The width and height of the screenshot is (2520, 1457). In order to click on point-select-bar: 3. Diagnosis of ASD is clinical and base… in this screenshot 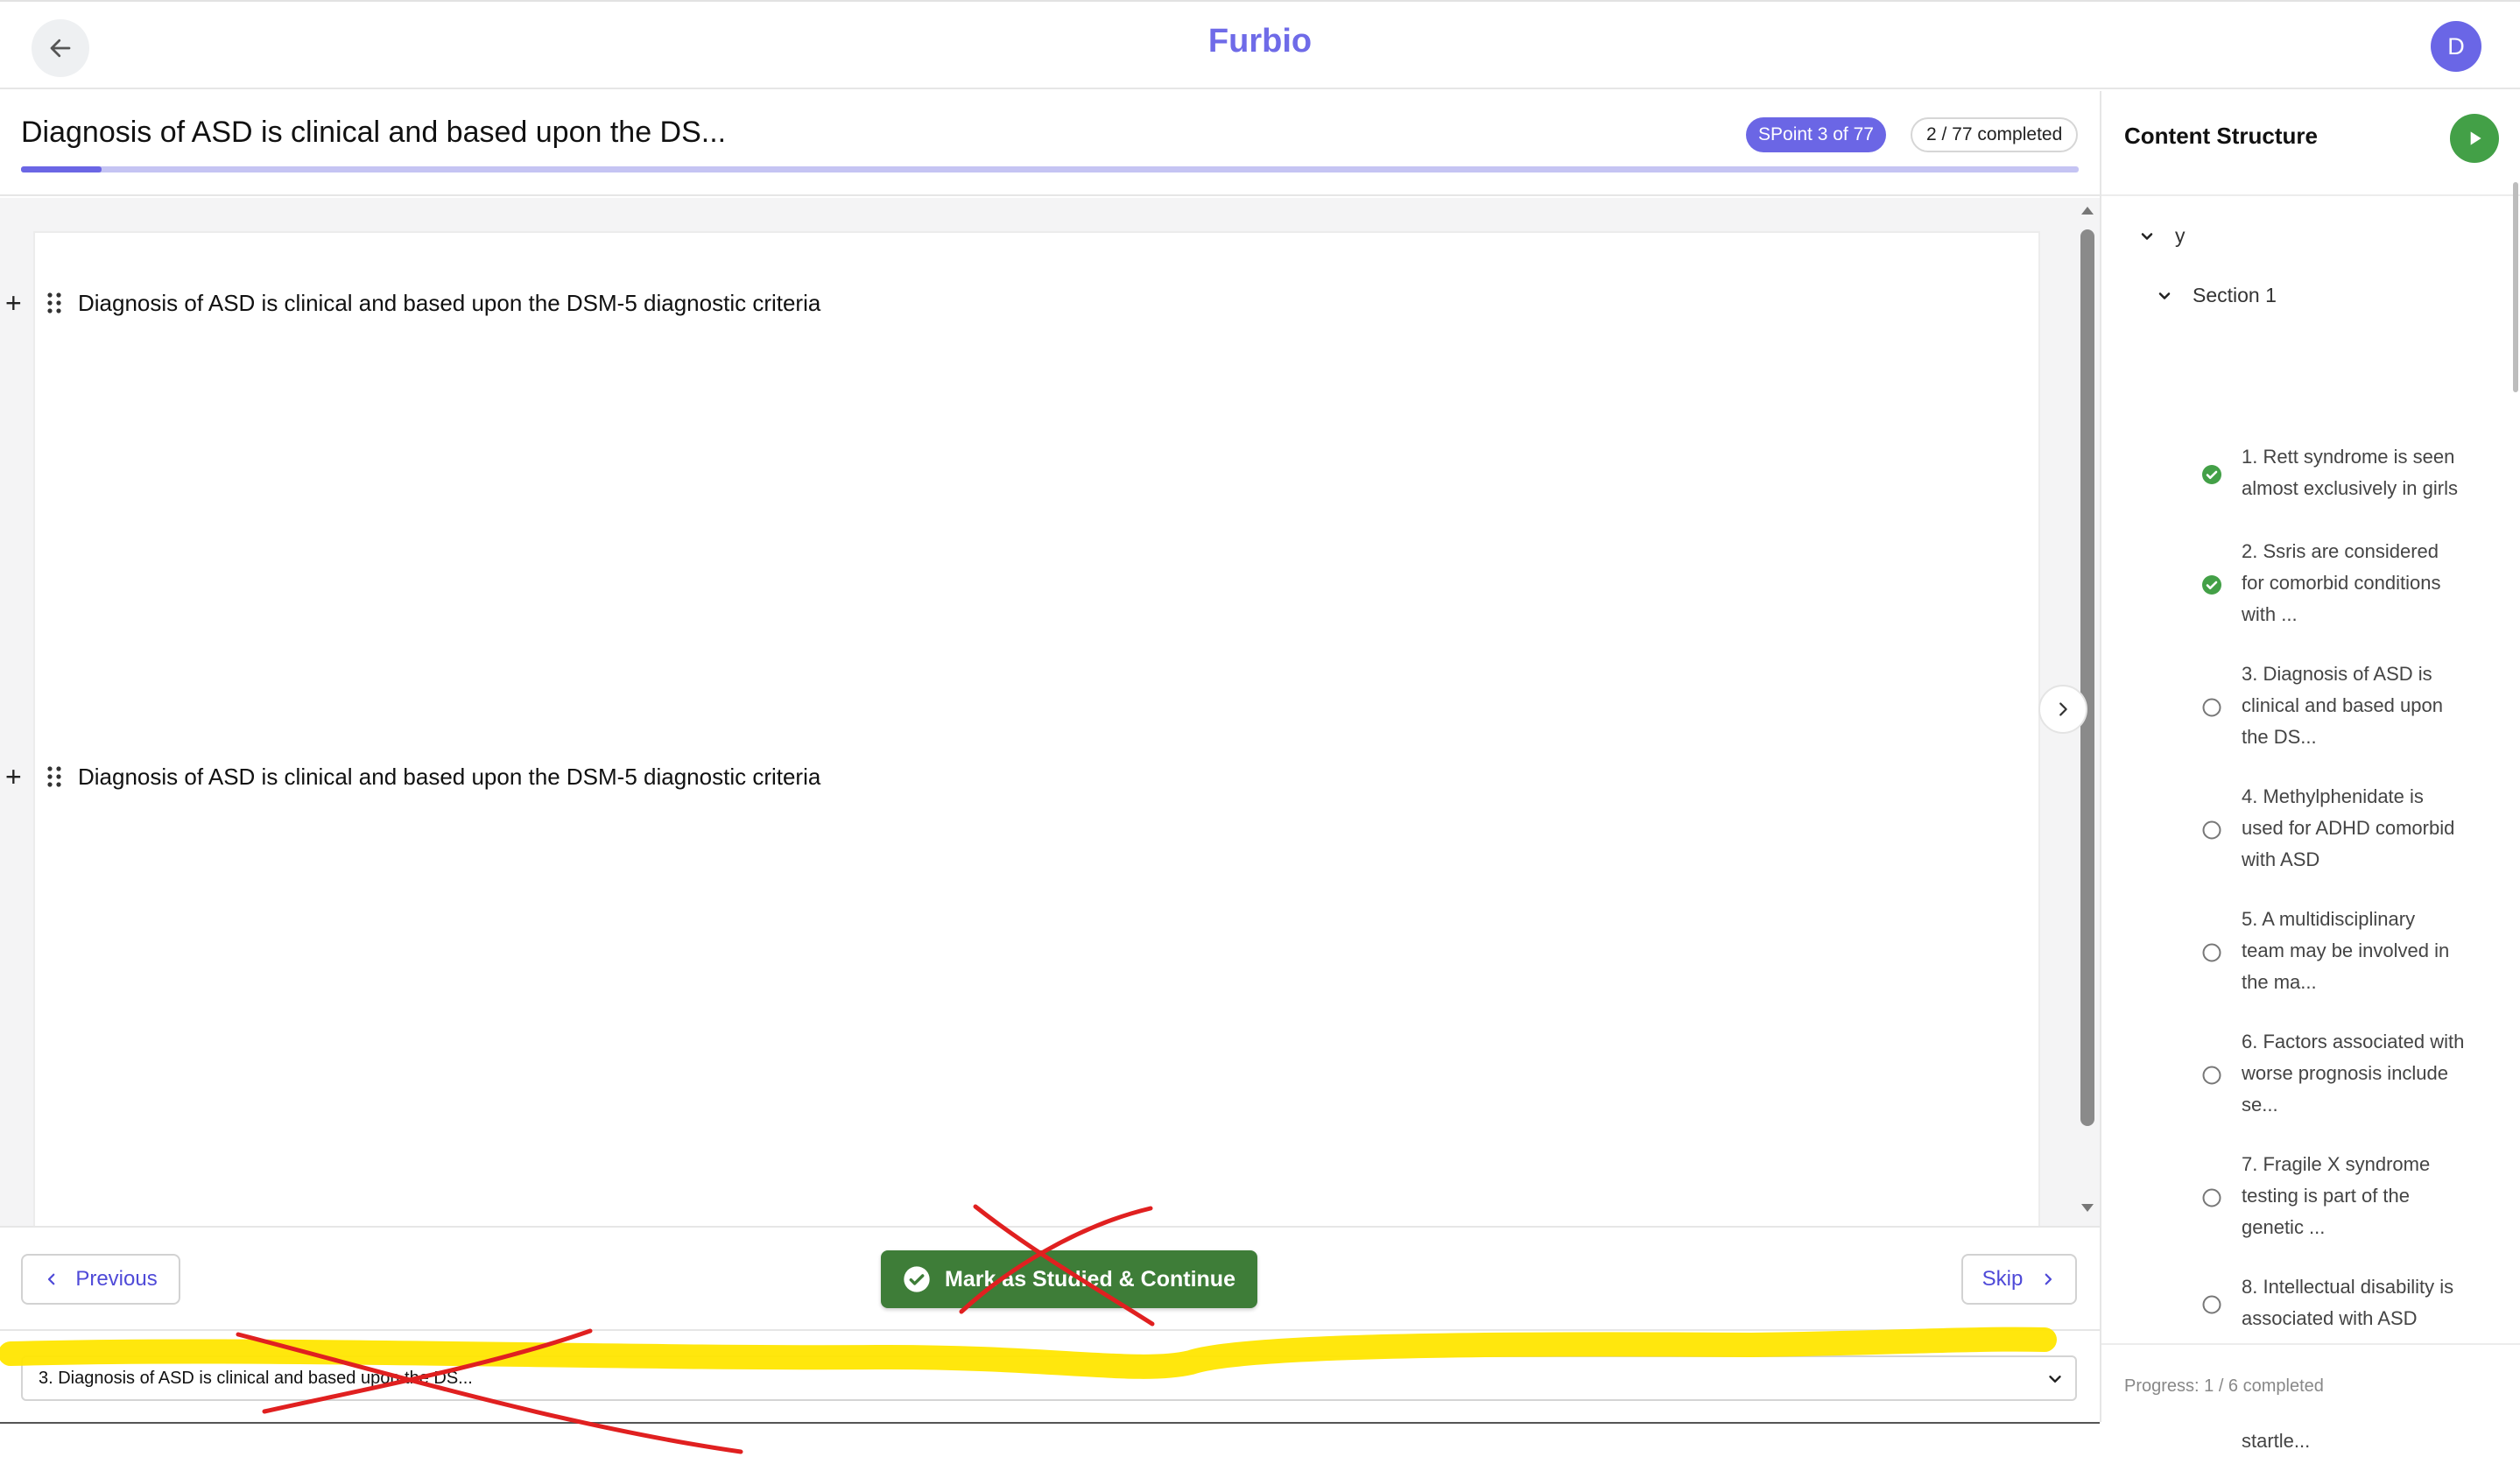, I will do `click(1050, 1376)`.